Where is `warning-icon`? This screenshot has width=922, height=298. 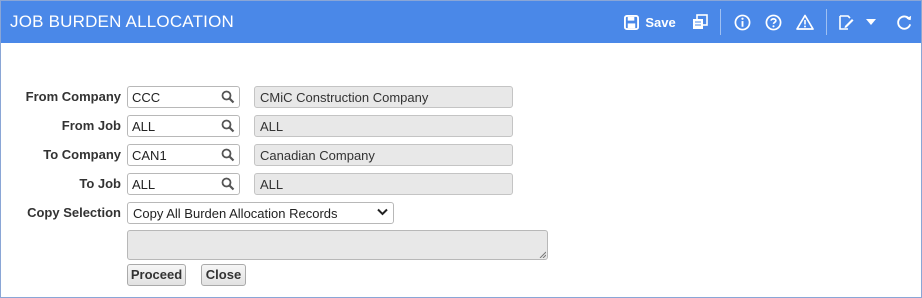
warning-icon is located at coordinates (805, 22).